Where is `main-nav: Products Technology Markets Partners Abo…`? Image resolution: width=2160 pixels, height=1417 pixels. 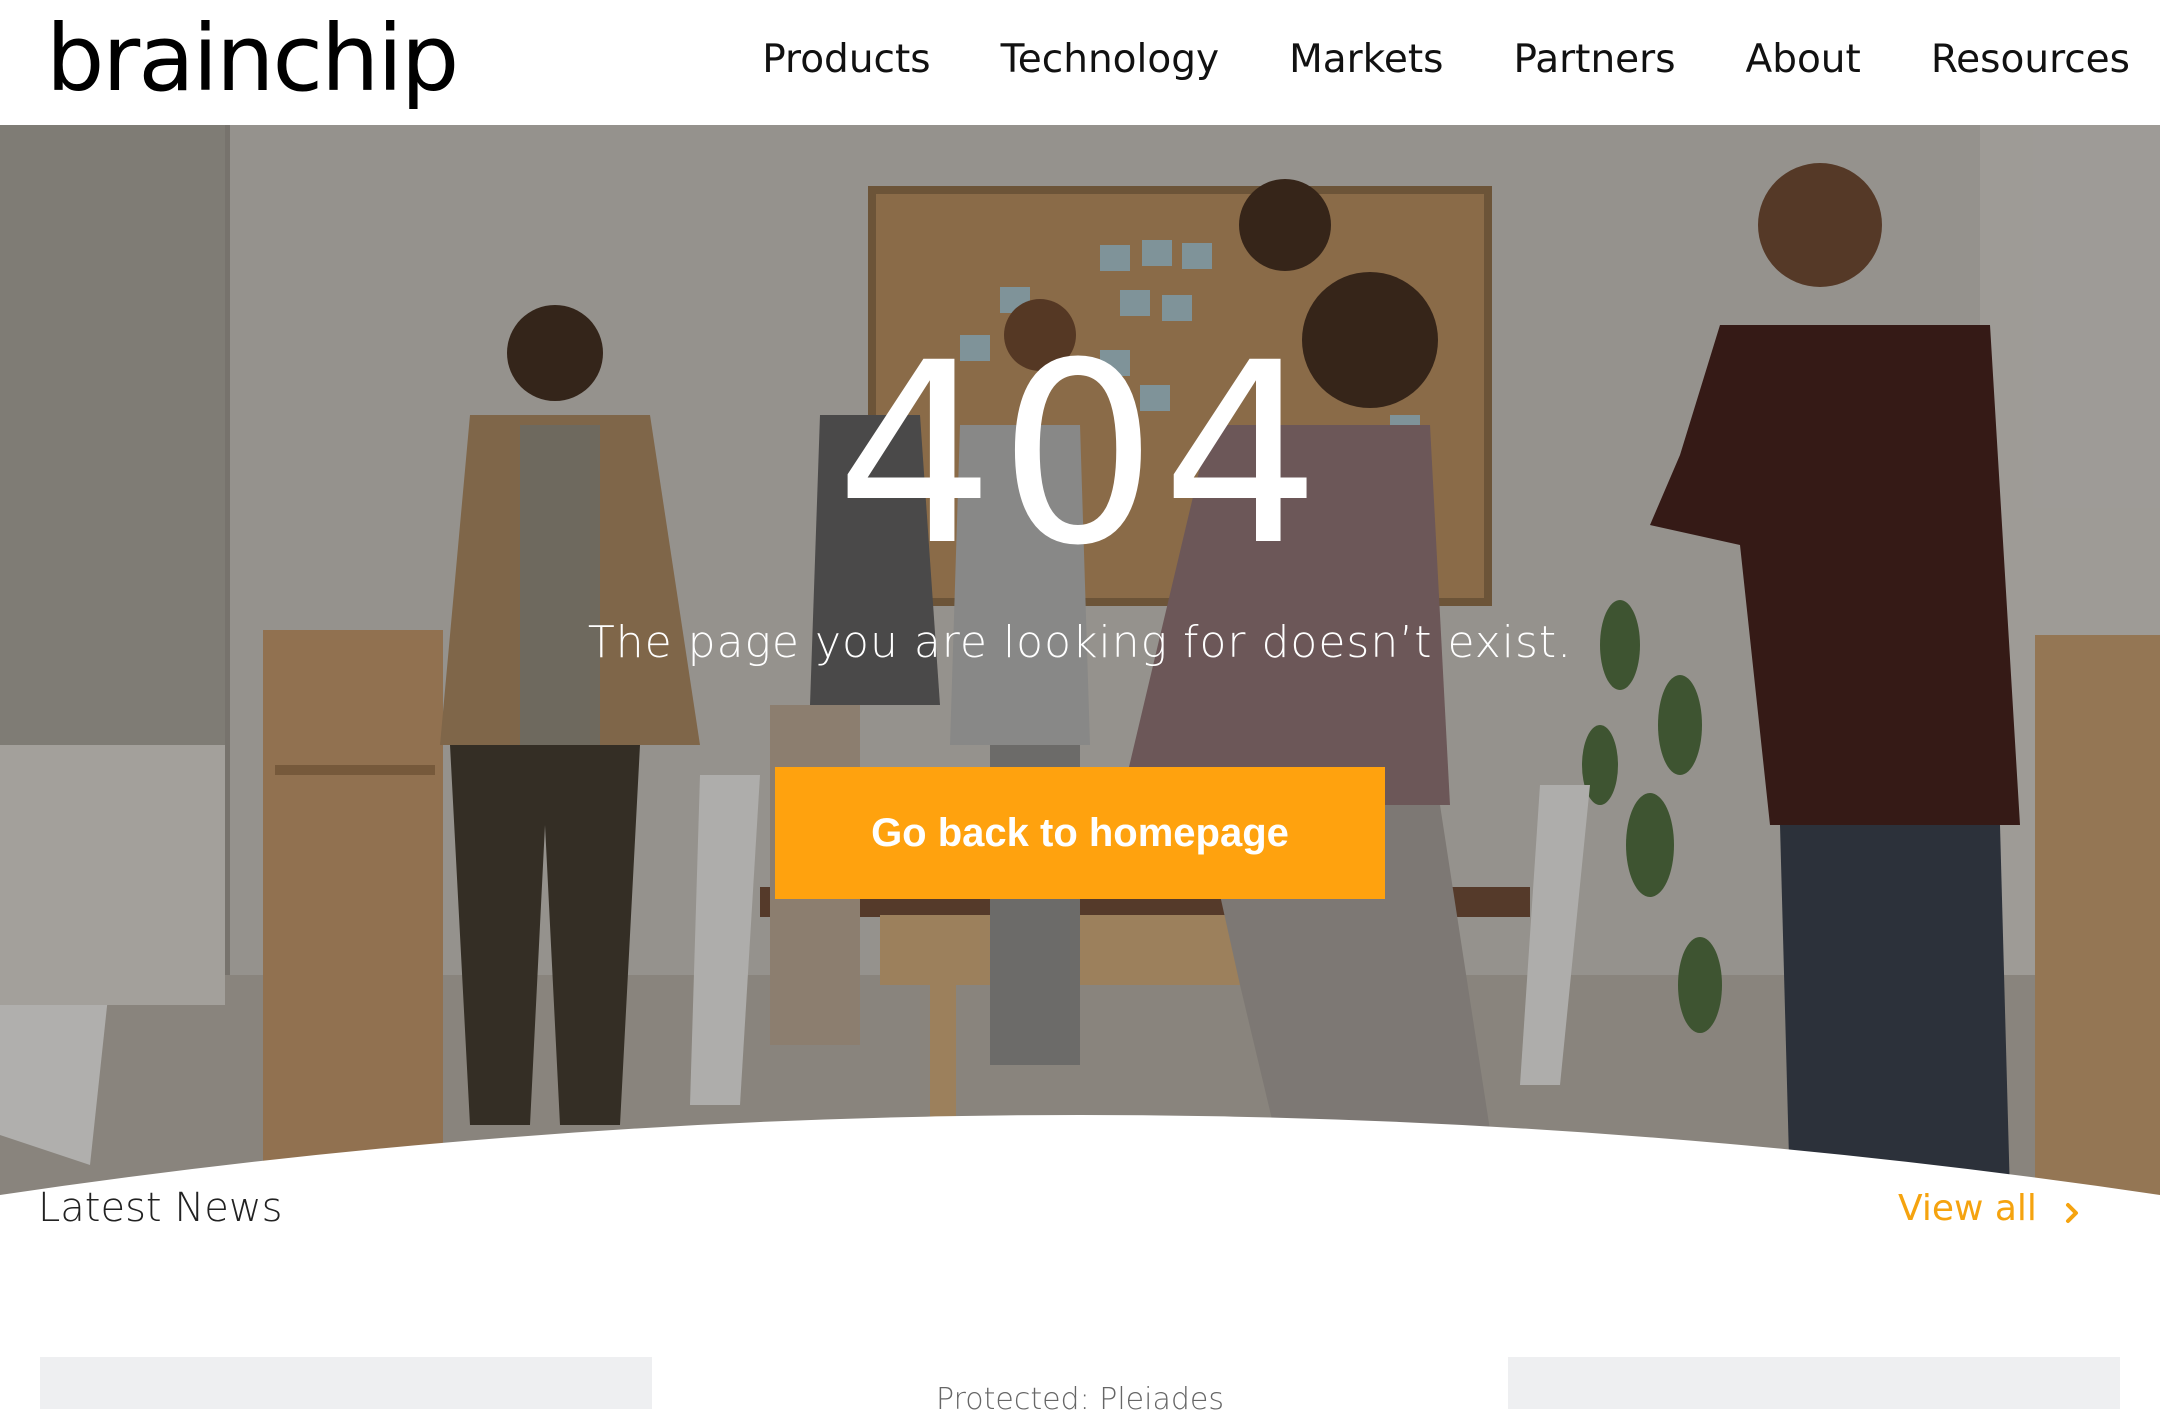
main-nav: Products Technology Markets Partners Abo… is located at coordinates (1411, 60).